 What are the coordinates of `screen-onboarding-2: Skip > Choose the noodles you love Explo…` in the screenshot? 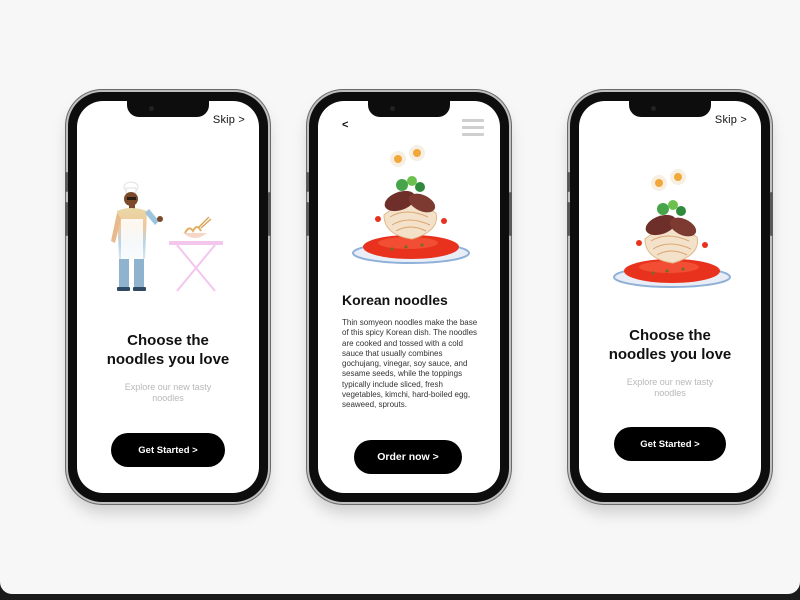 It's located at (670, 297).